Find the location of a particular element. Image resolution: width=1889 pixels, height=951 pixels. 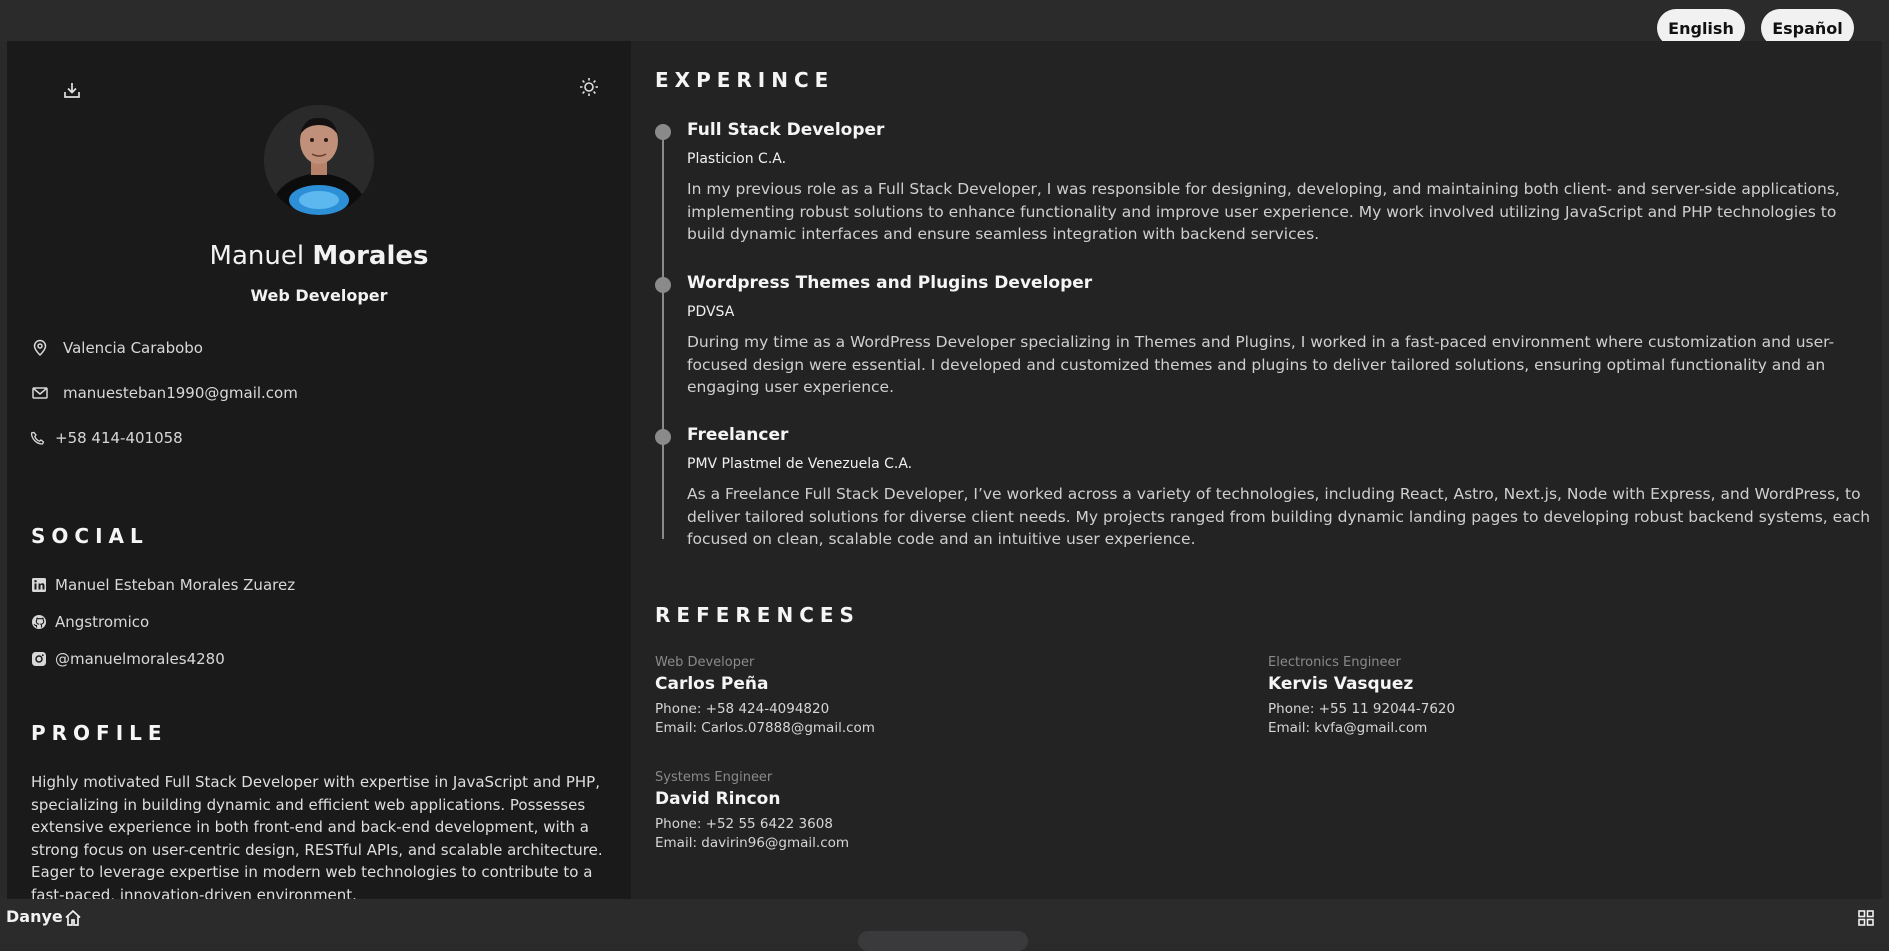

sun-icon is located at coordinates (589, 87).